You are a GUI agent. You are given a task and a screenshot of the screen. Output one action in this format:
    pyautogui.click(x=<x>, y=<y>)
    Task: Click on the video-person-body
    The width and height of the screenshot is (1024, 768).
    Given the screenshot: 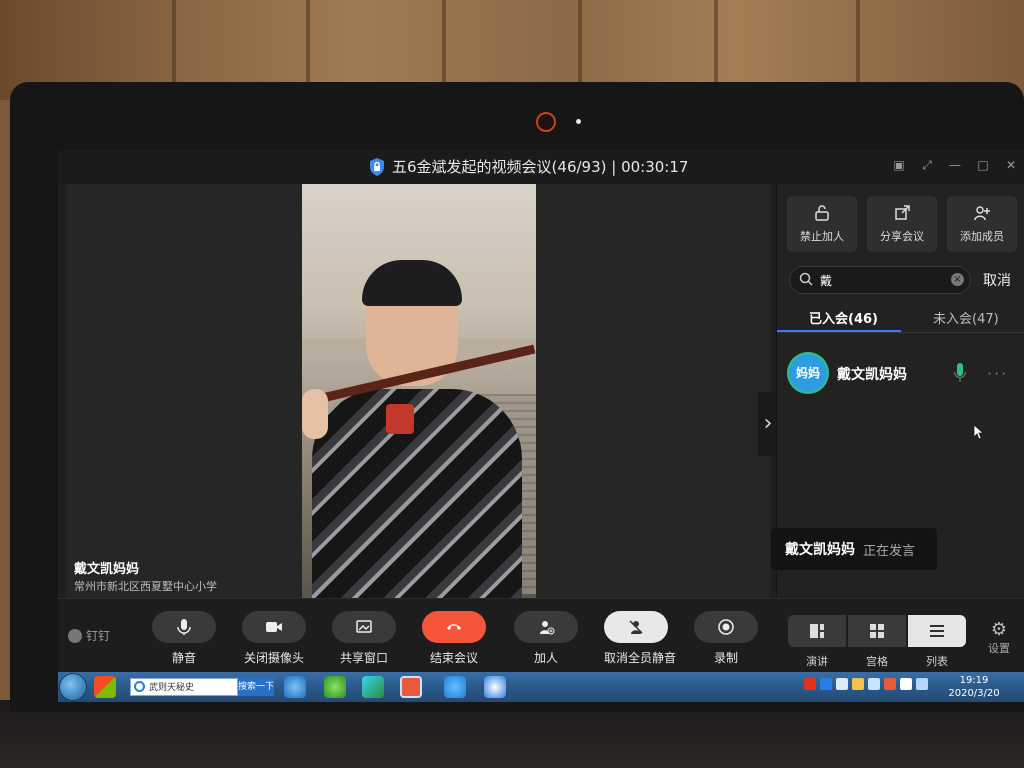 What is the action you would take?
    pyautogui.click(x=417, y=493)
    